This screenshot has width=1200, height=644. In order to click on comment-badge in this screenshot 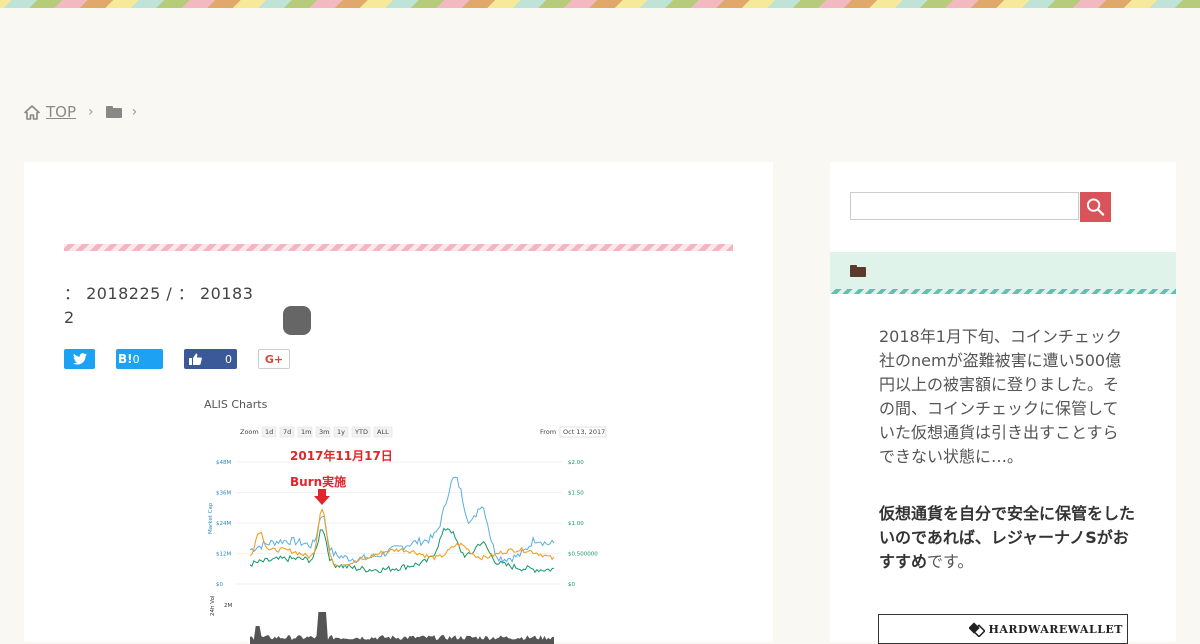, I will do `click(297, 320)`.